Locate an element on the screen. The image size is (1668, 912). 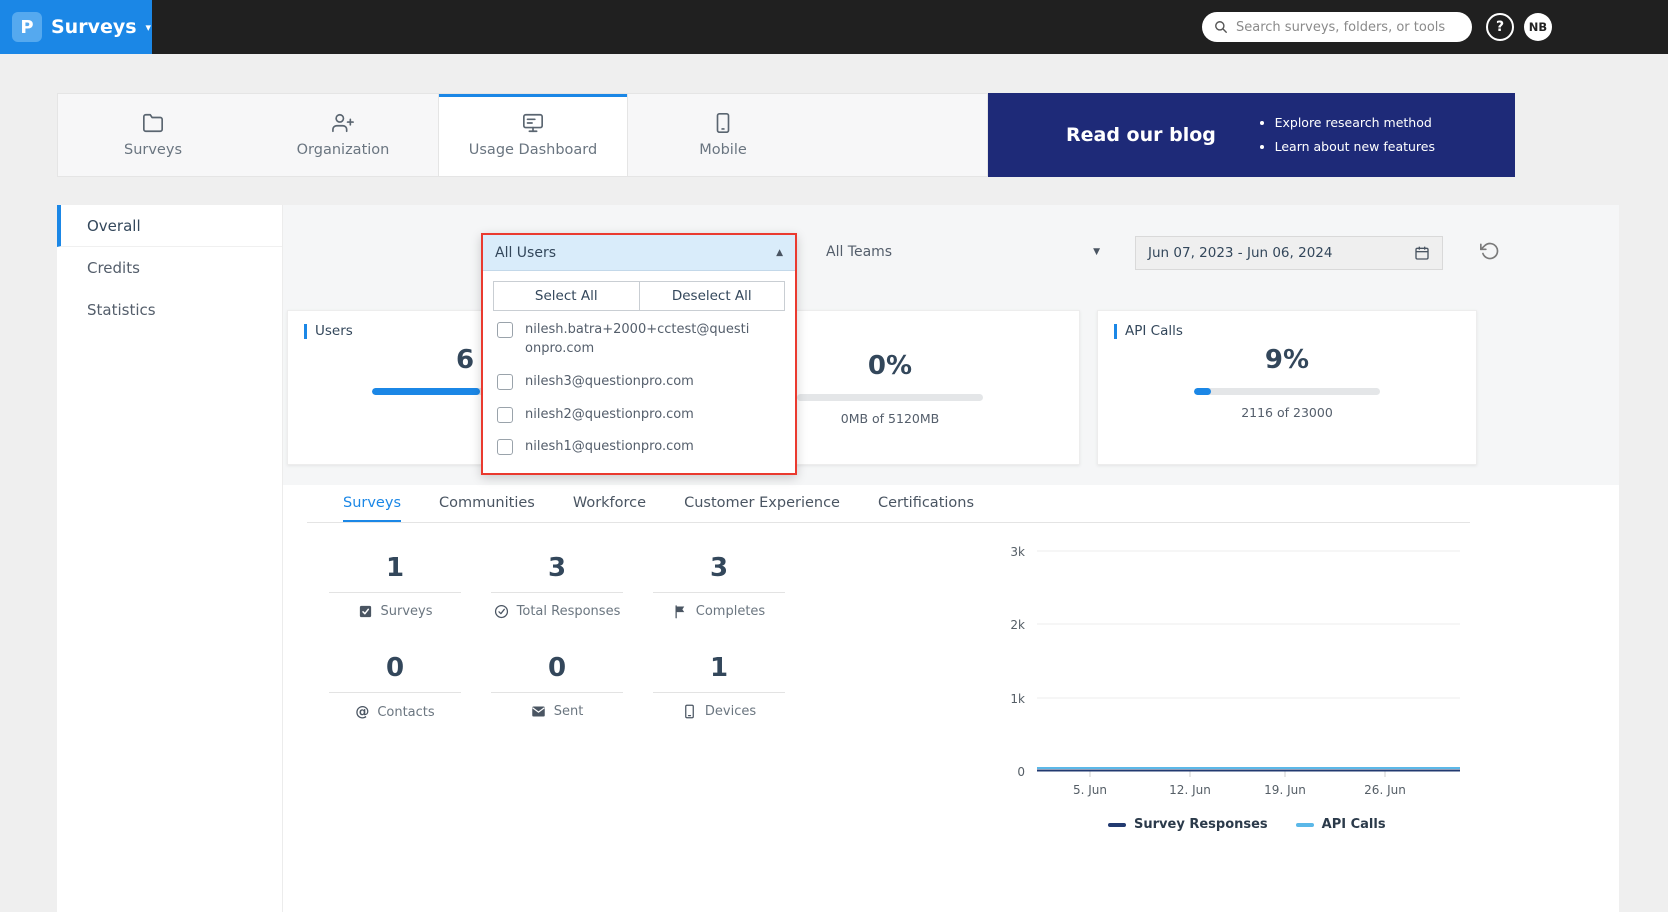
api-calls-usage-card: API Calls 9% 2116 of 23000 is located at coordinates (1287, 387).